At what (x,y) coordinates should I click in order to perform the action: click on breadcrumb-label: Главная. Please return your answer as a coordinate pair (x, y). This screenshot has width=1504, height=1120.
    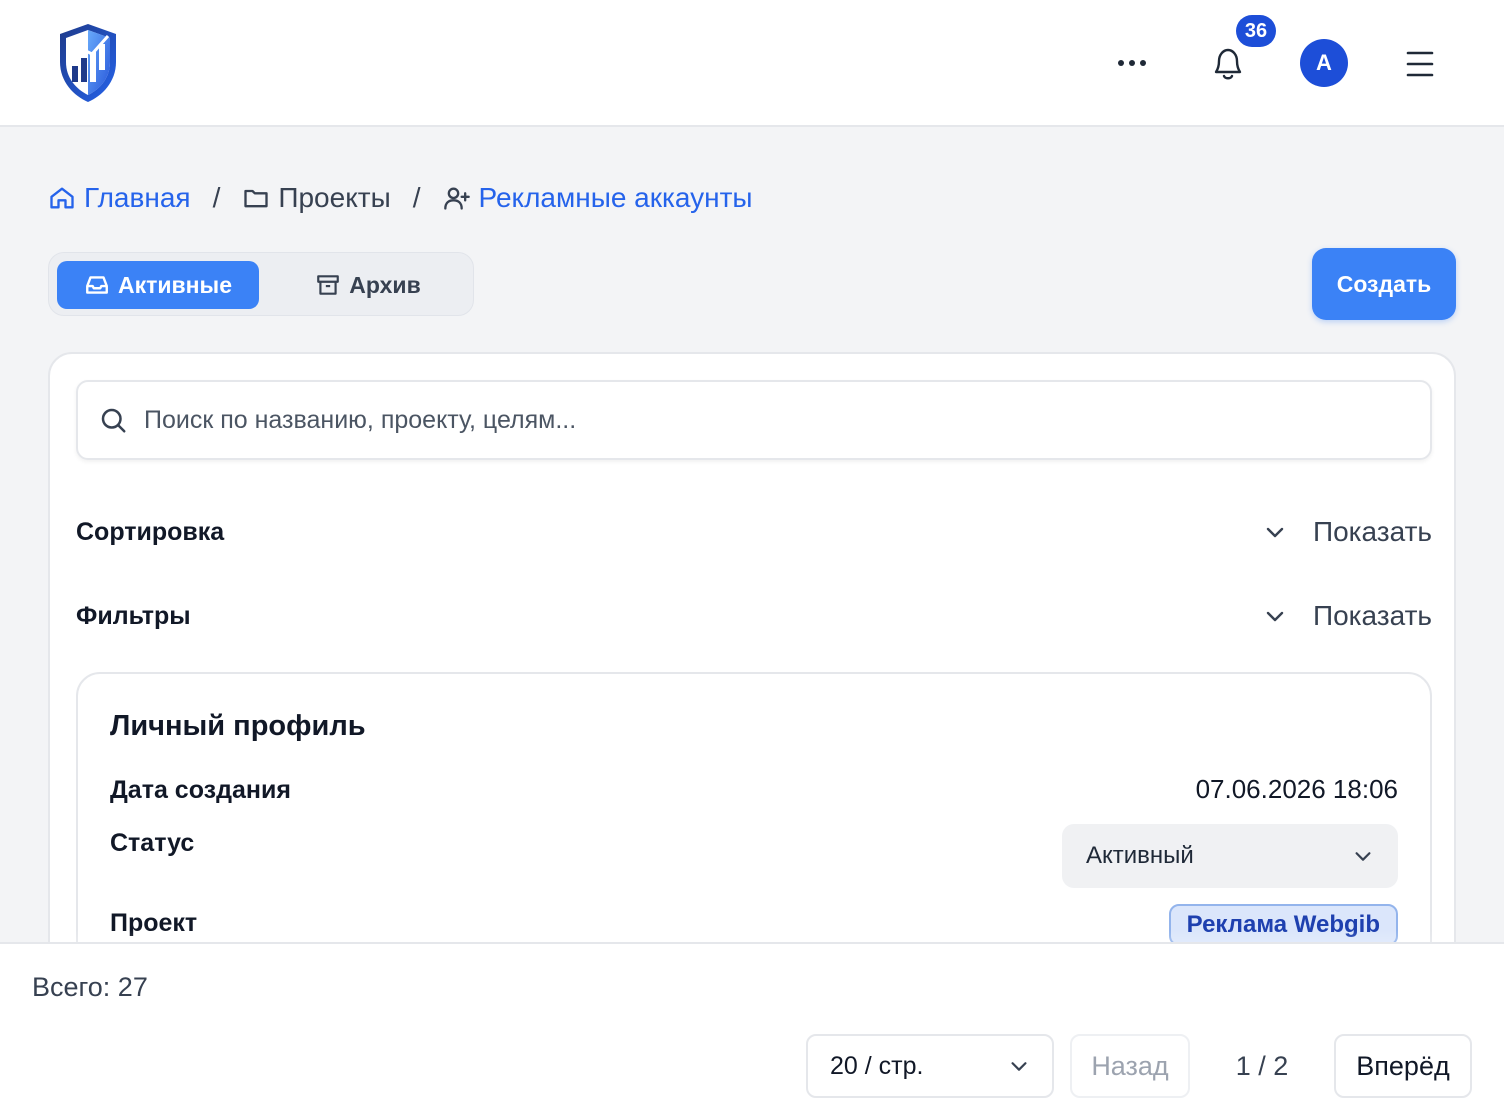
    Looking at the image, I should click on (137, 197).